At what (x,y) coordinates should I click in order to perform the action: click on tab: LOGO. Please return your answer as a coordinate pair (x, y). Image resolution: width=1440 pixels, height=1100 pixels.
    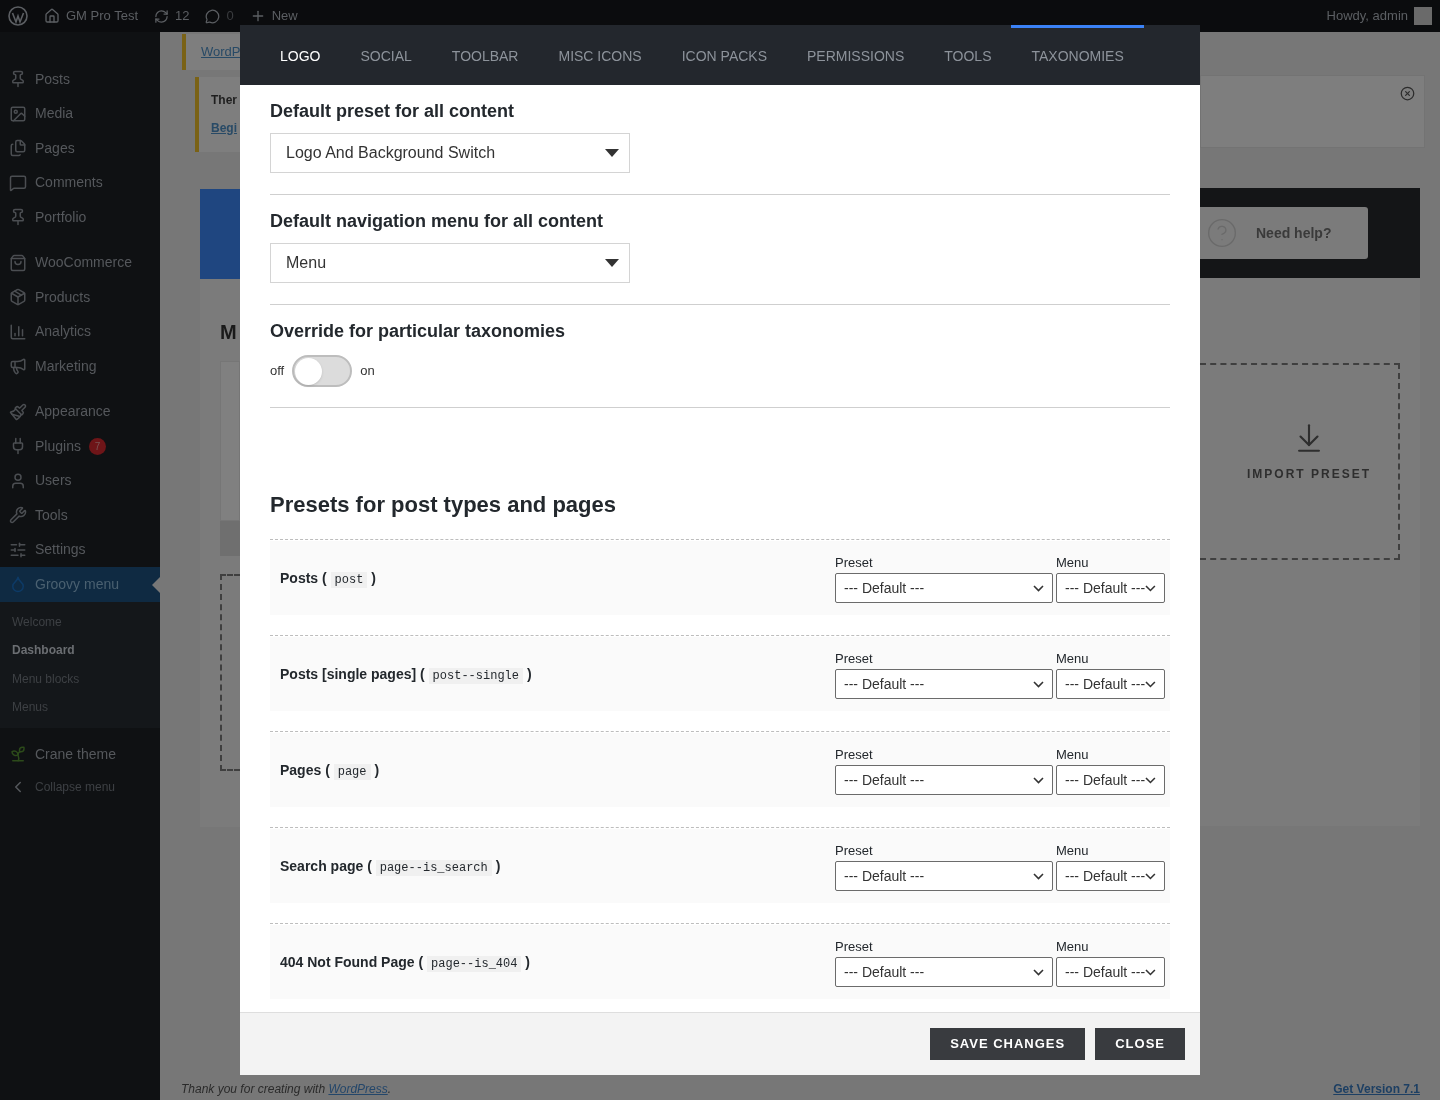
    Looking at the image, I should click on (300, 55).